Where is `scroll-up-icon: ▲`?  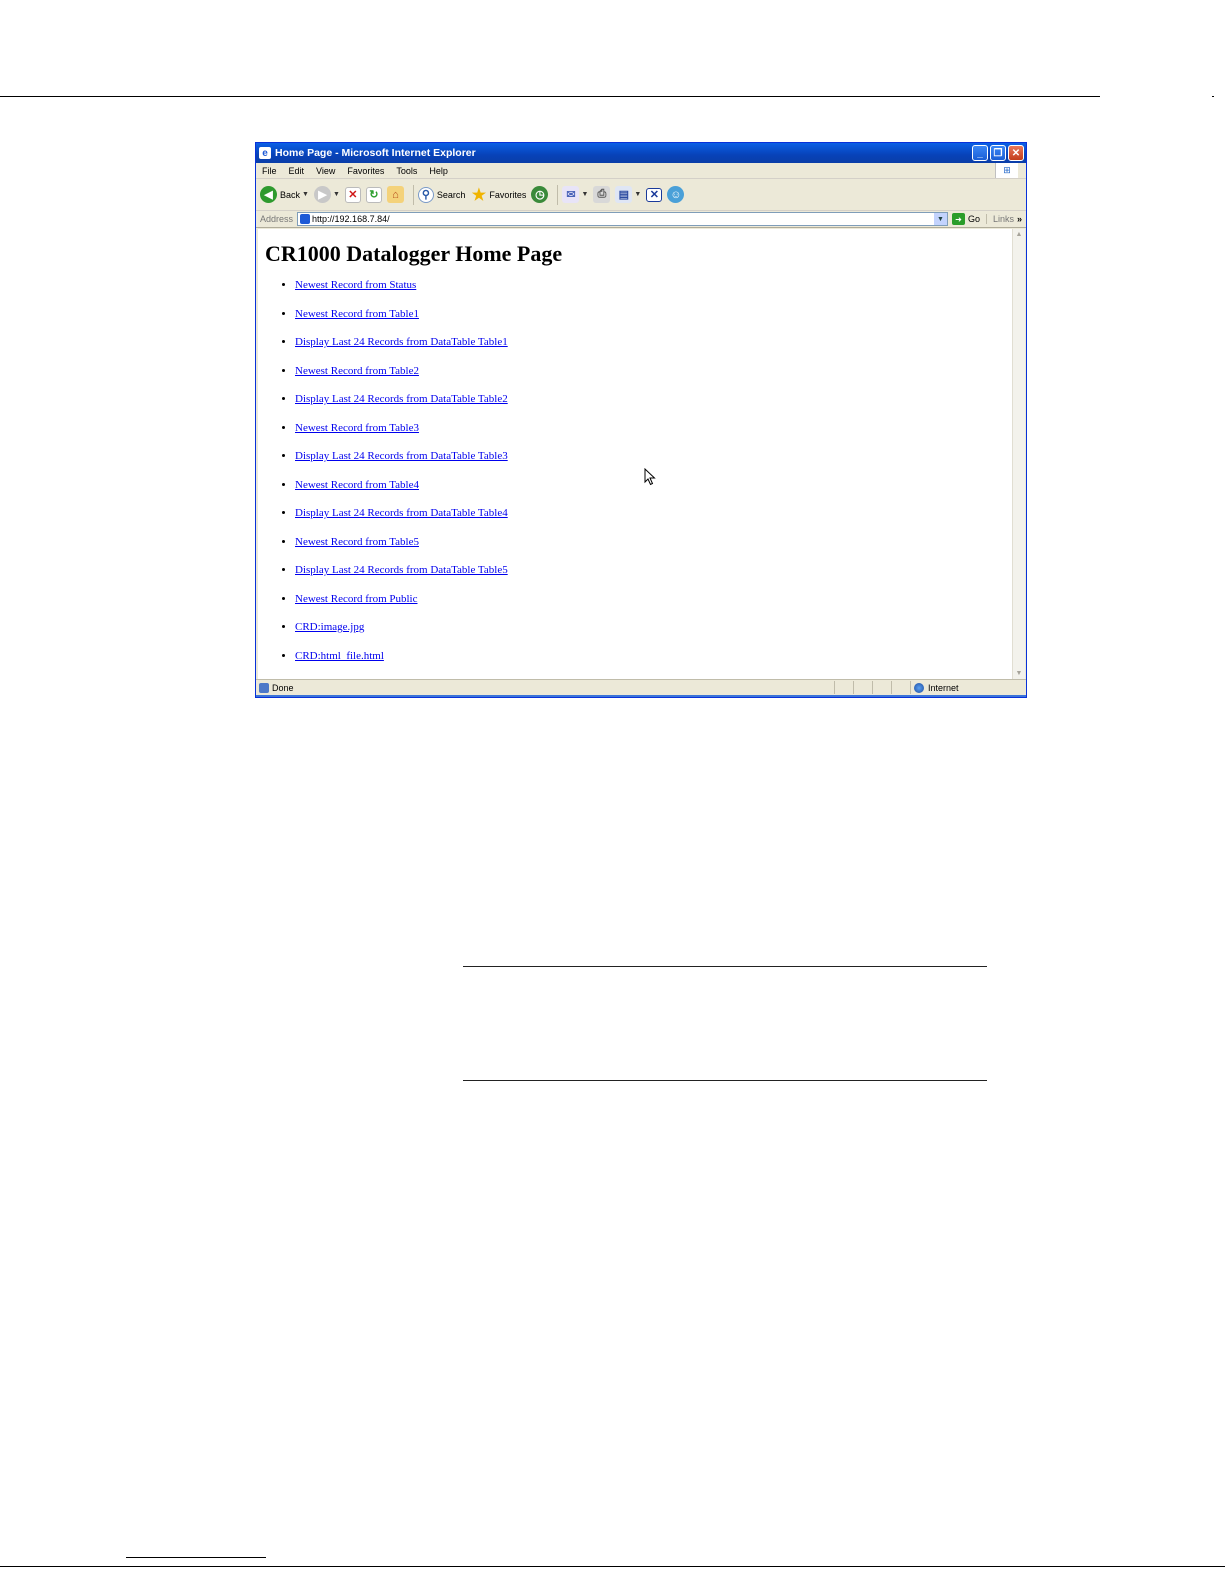
scroll-up-icon: ▲ is located at coordinates (1019, 234).